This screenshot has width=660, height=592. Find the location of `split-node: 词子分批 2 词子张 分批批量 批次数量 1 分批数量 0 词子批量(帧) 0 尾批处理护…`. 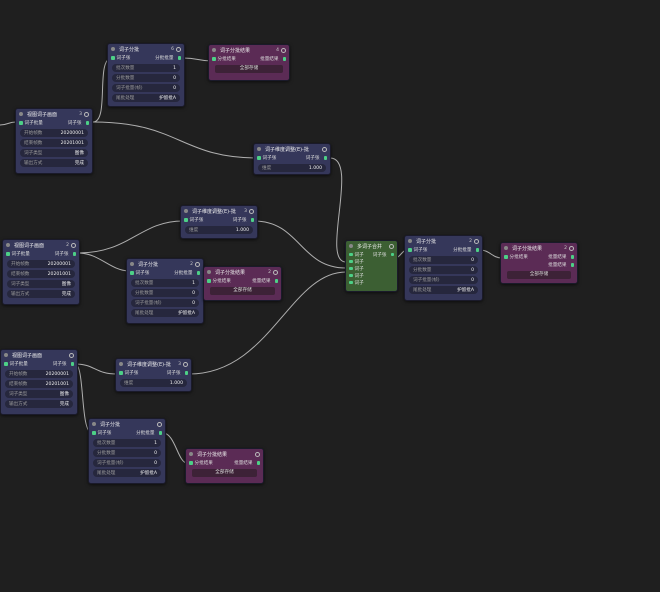

split-node: 词子分批 2 词子张 分批批量 批次数量 1 分批数量 0 词子批量(帧) 0 尾批处理护… is located at coordinates (165, 291).